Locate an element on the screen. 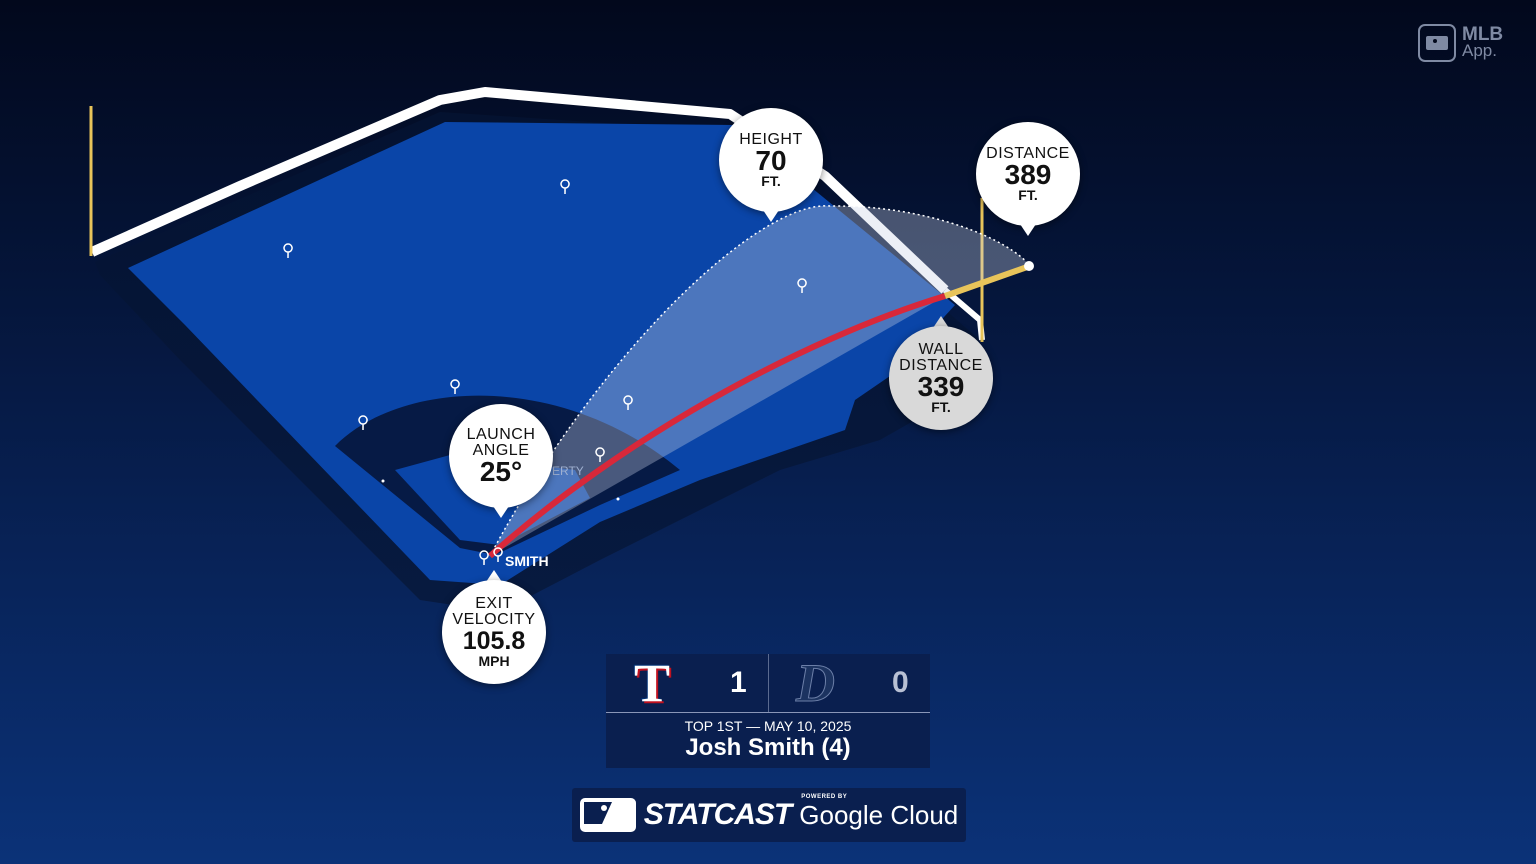 The image size is (1536, 864). exit-velocity-stat: EXIT VELOCITY 105.8 MPH is located at coordinates (494, 632).